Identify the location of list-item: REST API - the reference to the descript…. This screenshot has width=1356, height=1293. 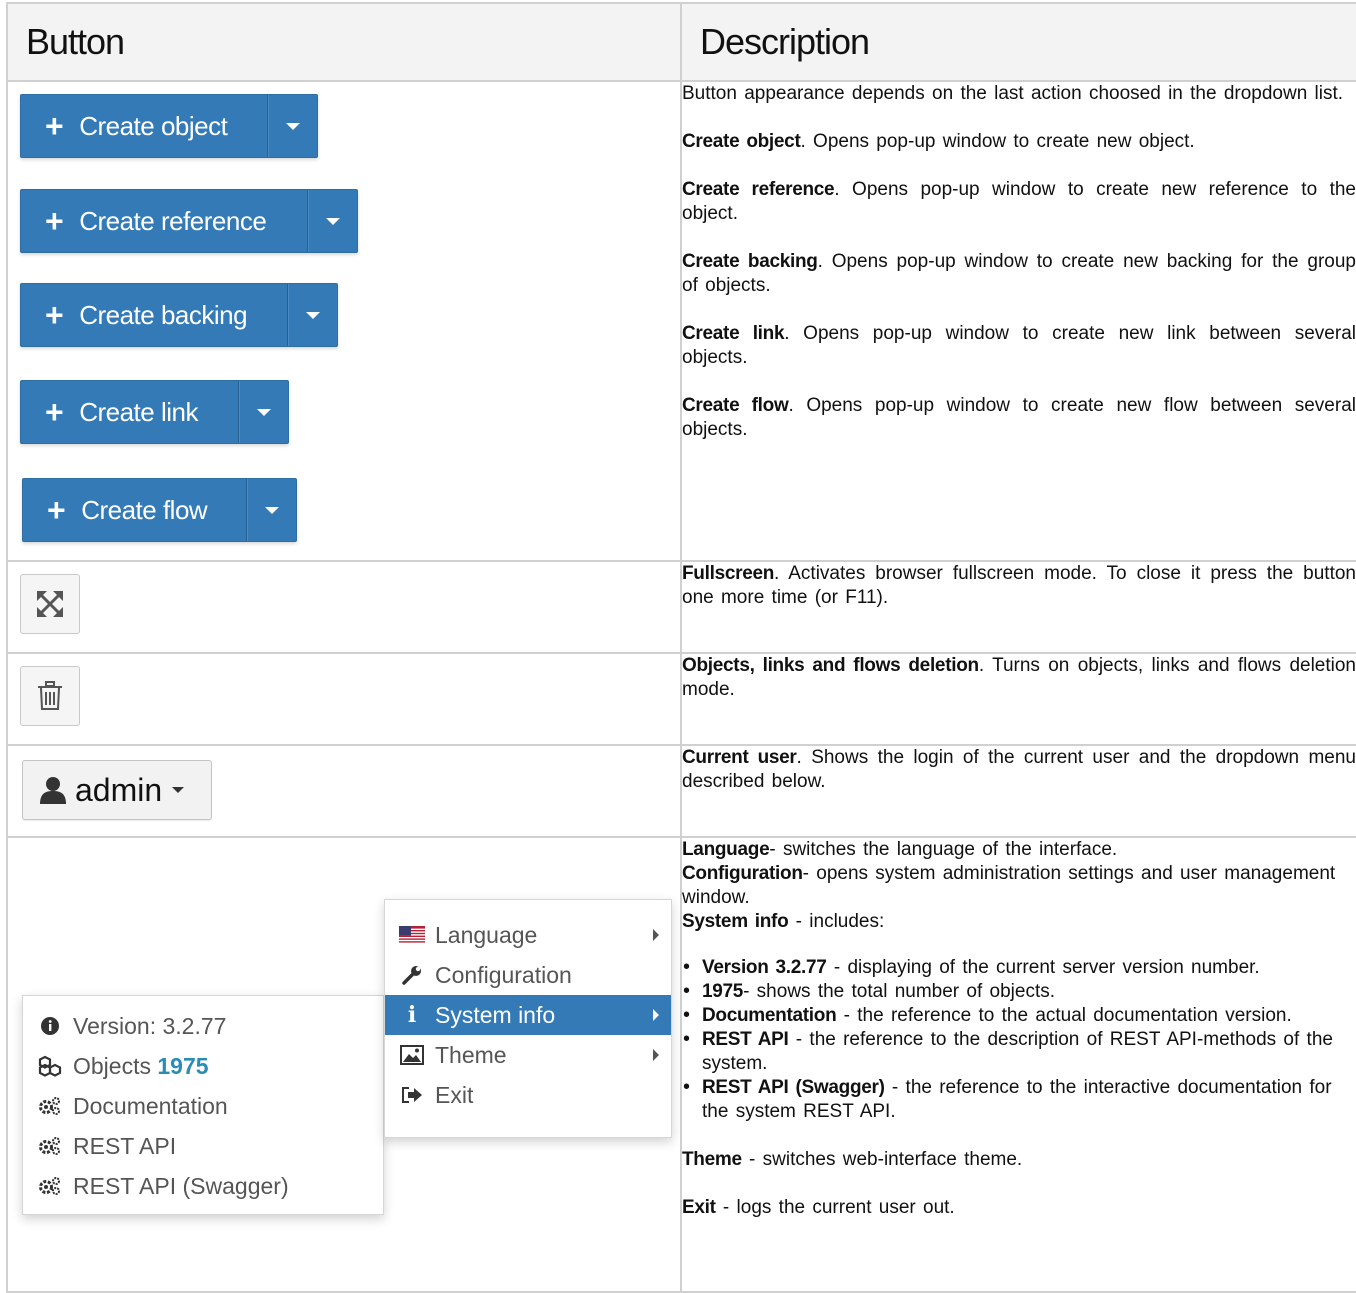
(1019, 1051).